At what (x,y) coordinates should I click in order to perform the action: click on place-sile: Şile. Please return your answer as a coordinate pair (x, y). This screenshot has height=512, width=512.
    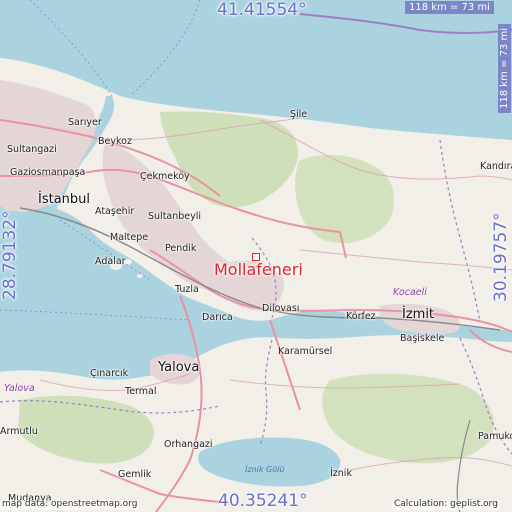
    Looking at the image, I should click on (299, 114).